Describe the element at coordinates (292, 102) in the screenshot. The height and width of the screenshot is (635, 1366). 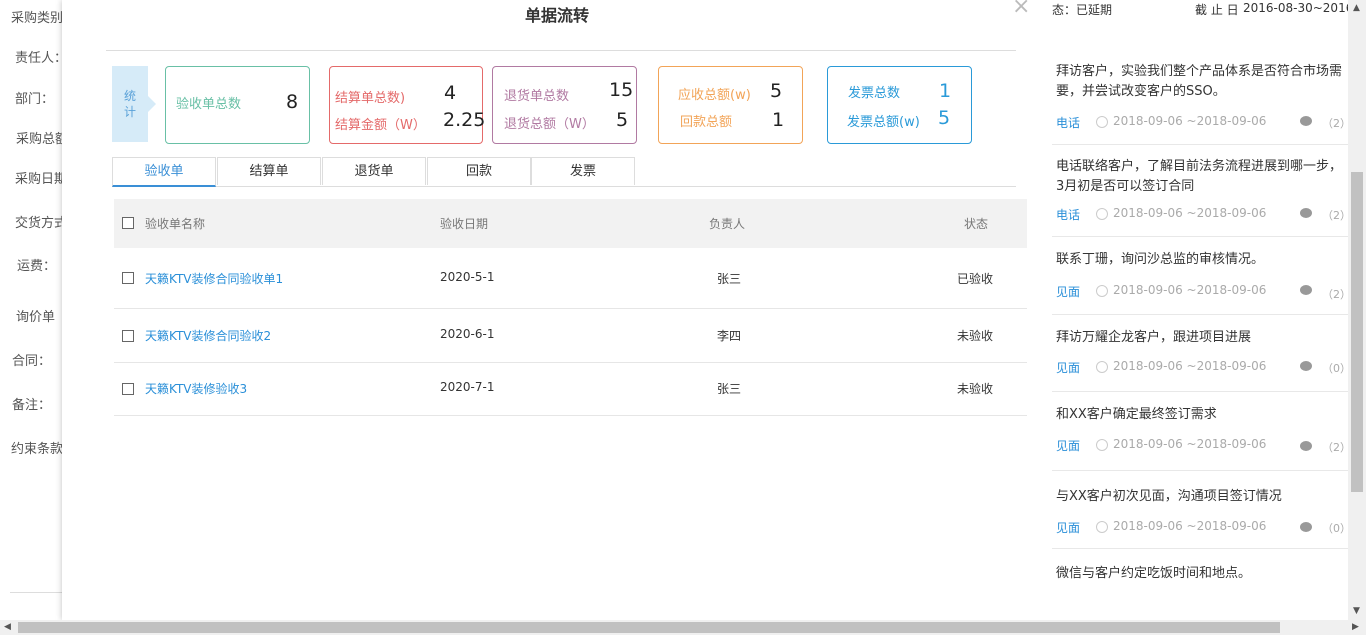
I see `acceptance-count-value: 8` at that location.